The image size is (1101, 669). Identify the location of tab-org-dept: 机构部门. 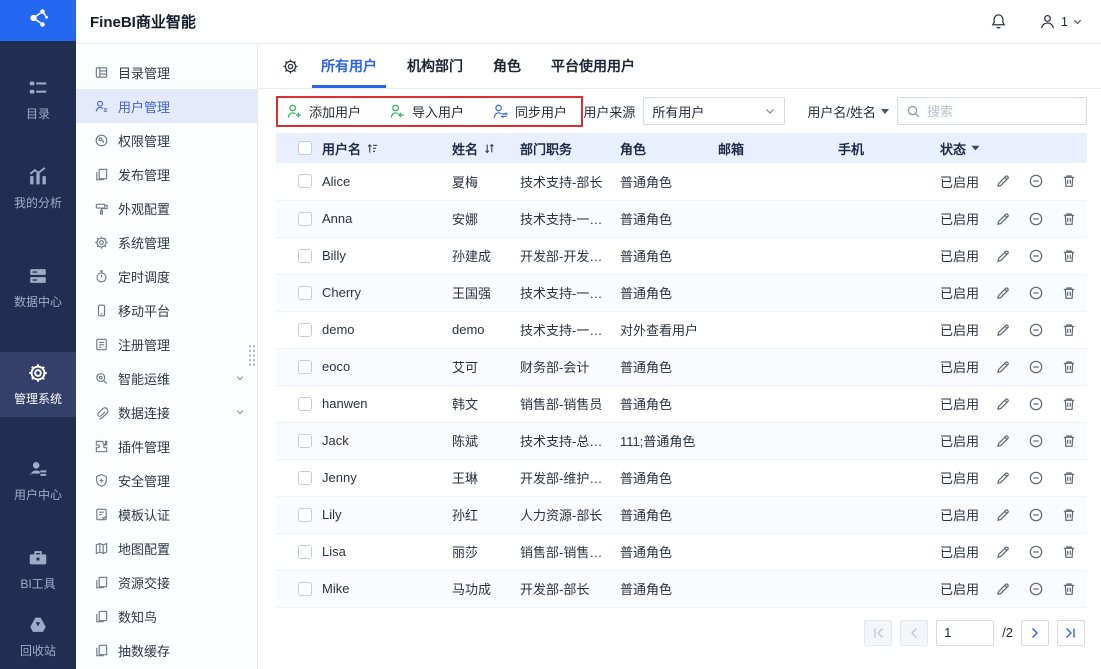
(435, 66).